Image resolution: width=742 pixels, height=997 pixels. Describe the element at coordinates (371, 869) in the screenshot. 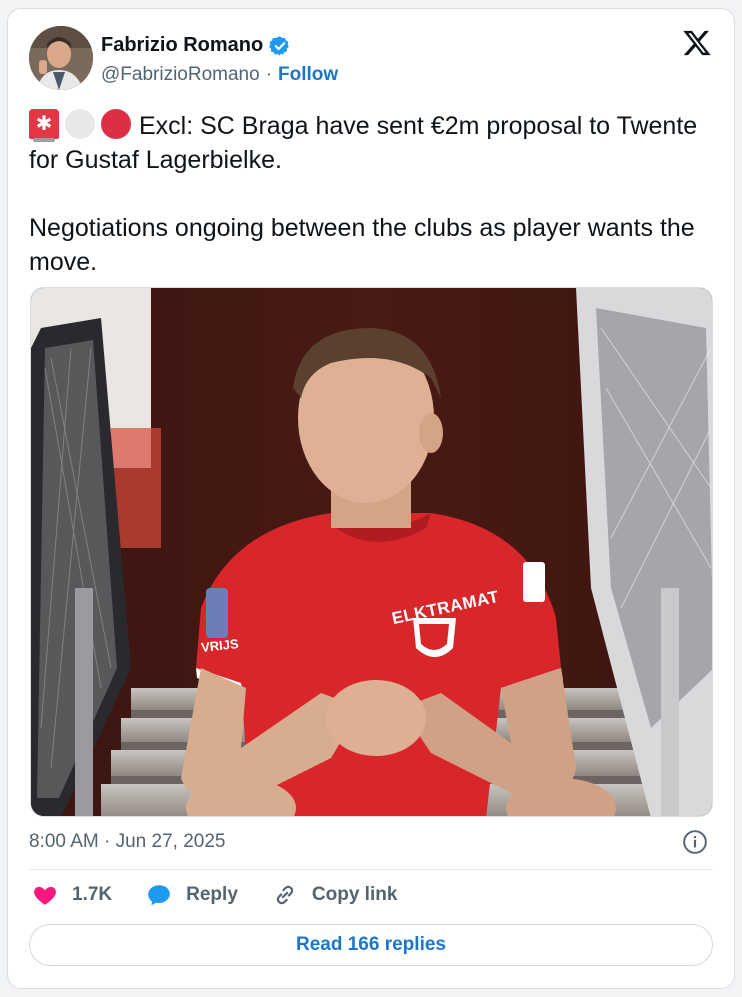

I see `divider` at that location.